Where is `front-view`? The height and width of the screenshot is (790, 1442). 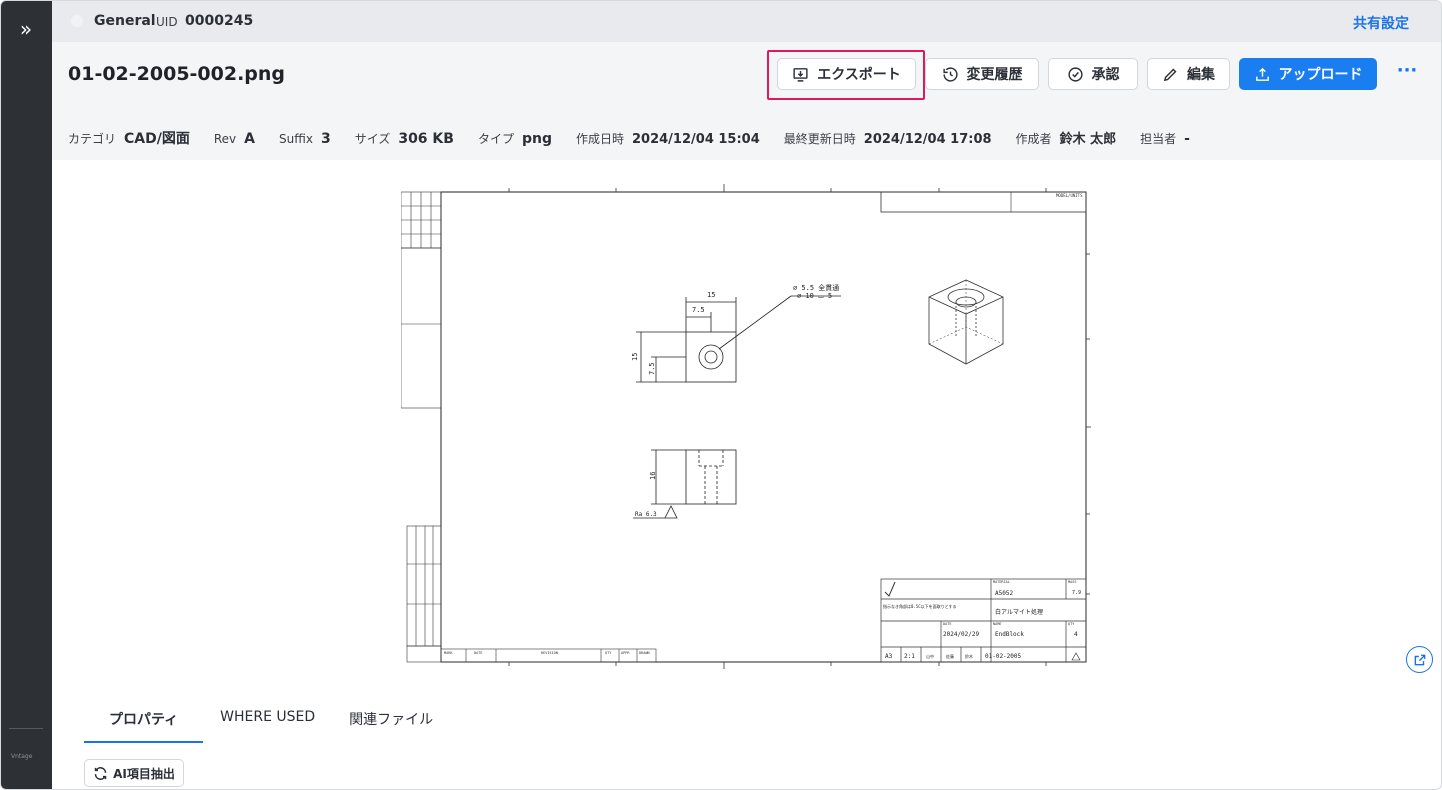 front-view is located at coordinates (738, 339).